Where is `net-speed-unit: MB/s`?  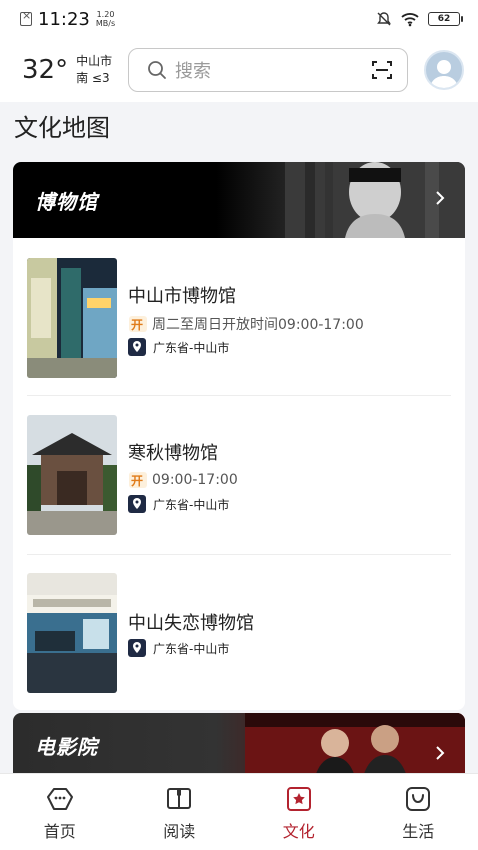 net-speed-unit: MB/s is located at coordinates (105, 23).